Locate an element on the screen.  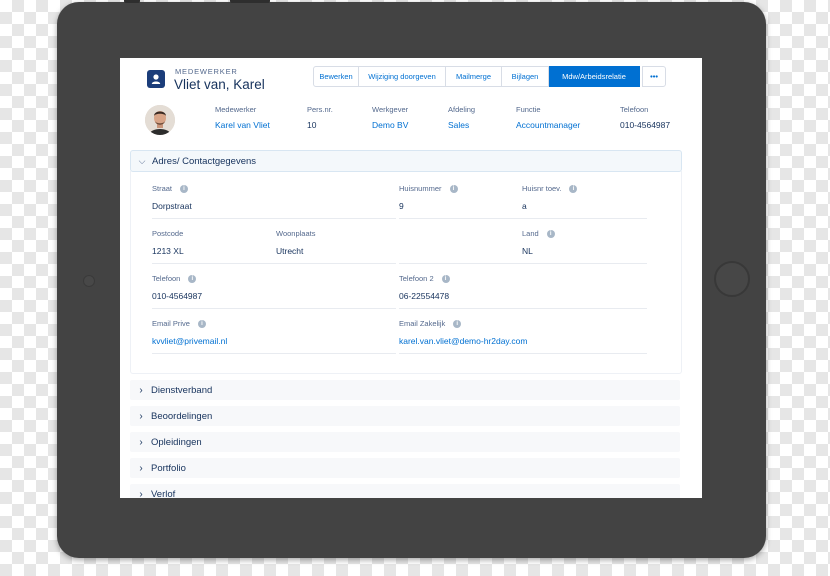
function-link: Accountmanager is located at coordinates (548, 125).